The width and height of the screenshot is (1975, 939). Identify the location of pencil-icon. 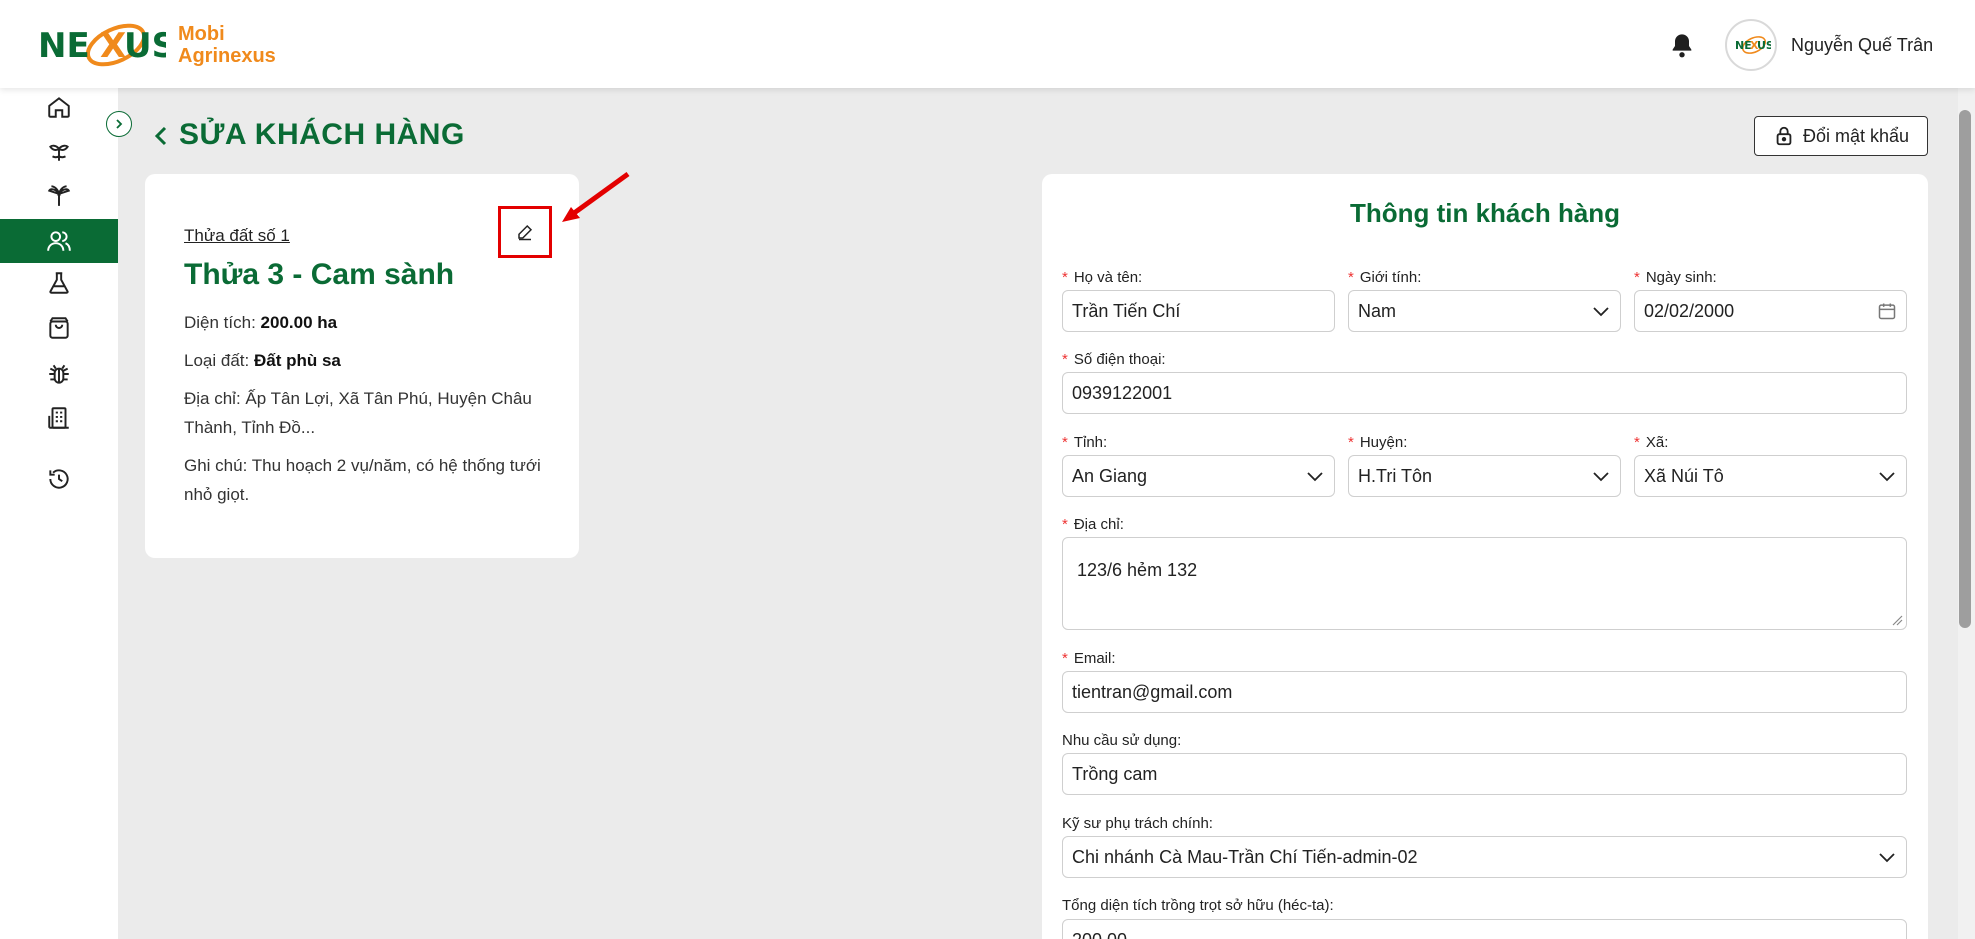
(525, 232).